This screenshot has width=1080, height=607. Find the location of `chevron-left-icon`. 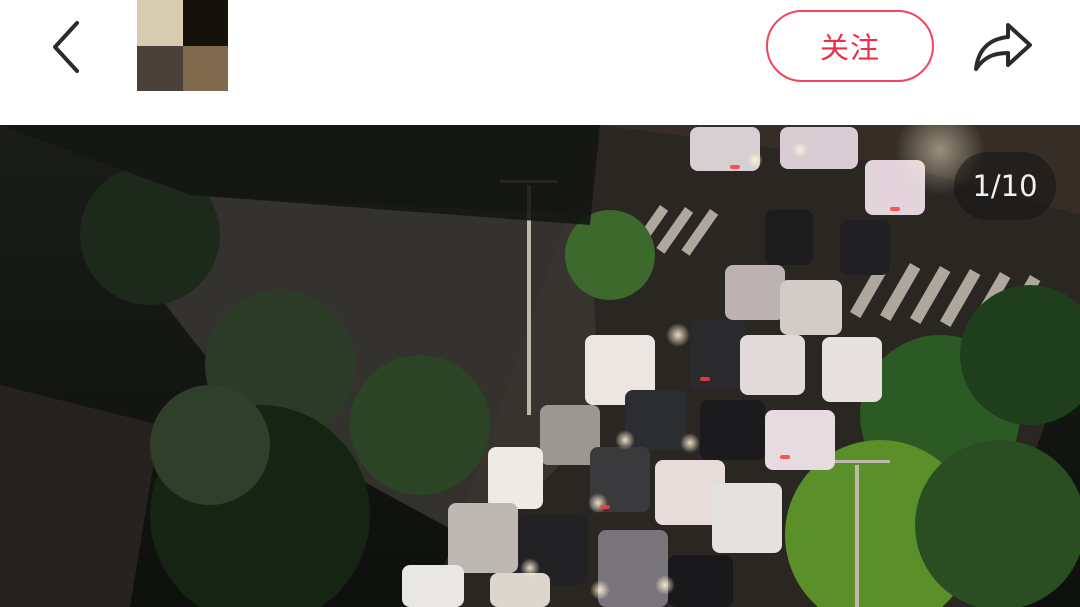

chevron-left-icon is located at coordinates (66, 47).